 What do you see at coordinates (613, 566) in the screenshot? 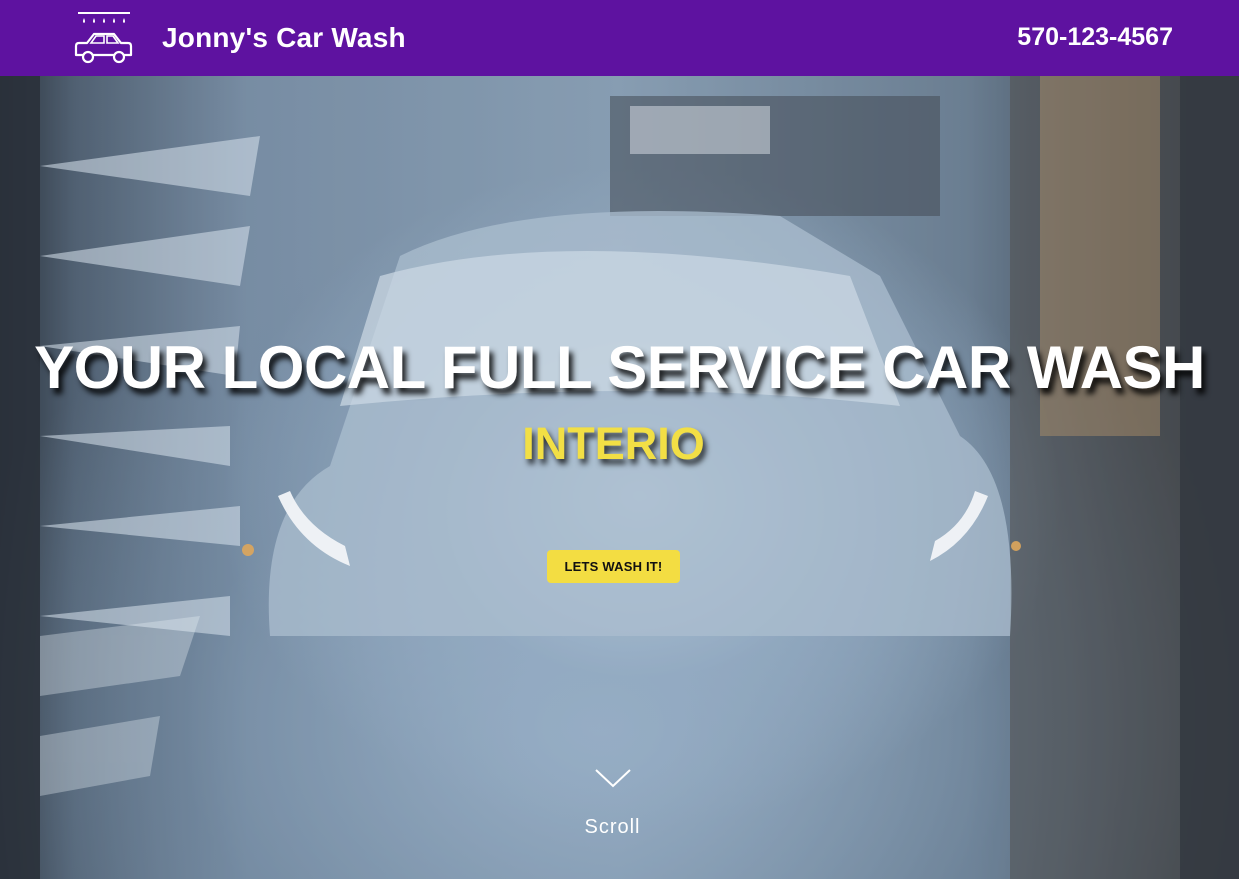
I see `lets-wash-it-button: LETS WASH IT!` at bounding box center [613, 566].